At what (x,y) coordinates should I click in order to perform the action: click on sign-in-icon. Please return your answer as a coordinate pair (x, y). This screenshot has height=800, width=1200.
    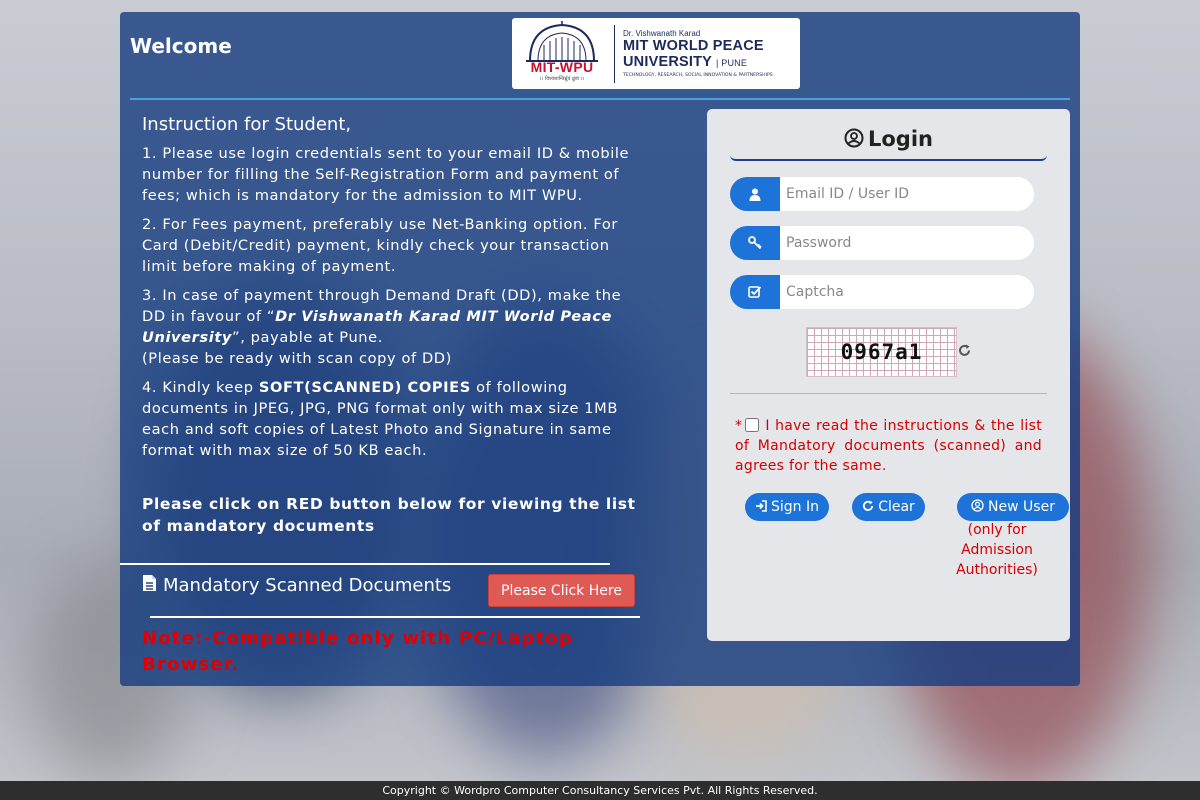
    Looking at the image, I should click on (761, 507).